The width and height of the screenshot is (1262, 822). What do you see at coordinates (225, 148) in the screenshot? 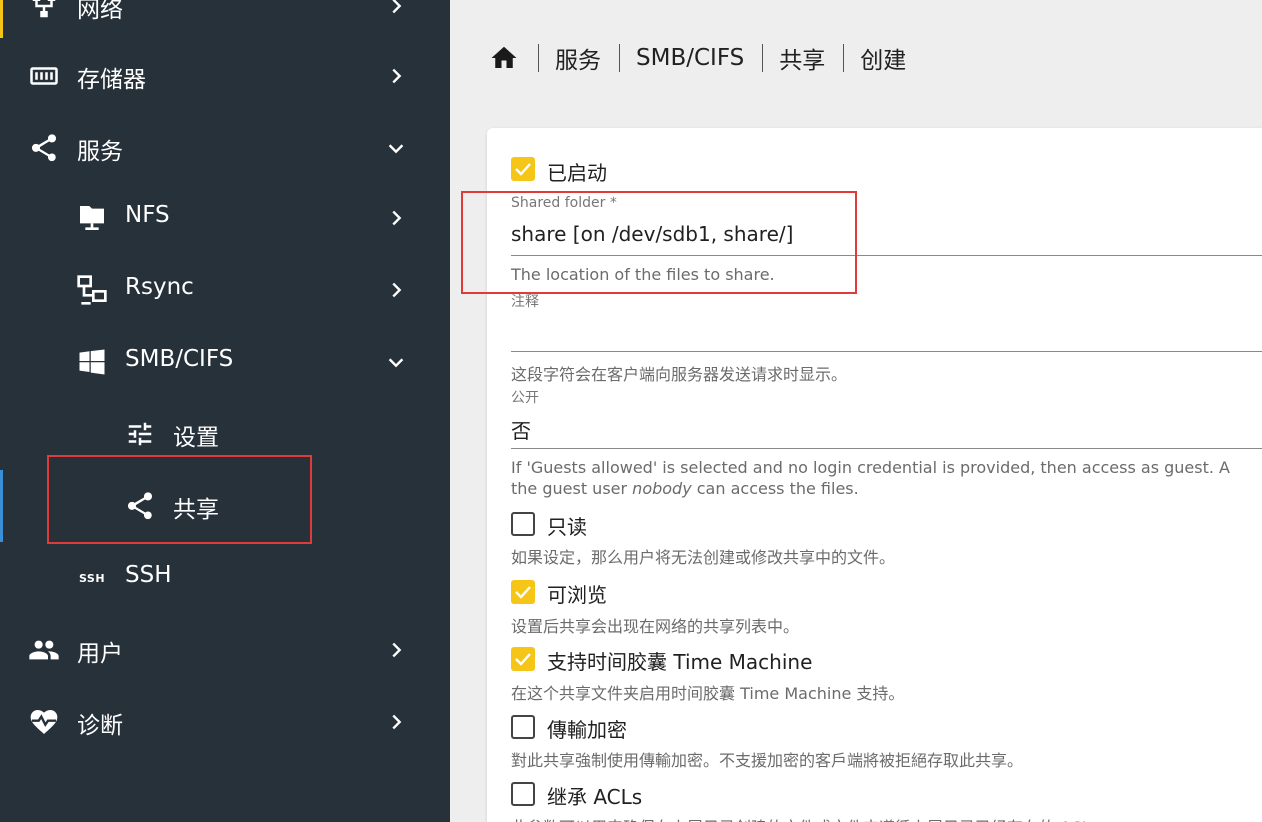
I see `sidebar-item-services: 服务` at bounding box center [225, 148].